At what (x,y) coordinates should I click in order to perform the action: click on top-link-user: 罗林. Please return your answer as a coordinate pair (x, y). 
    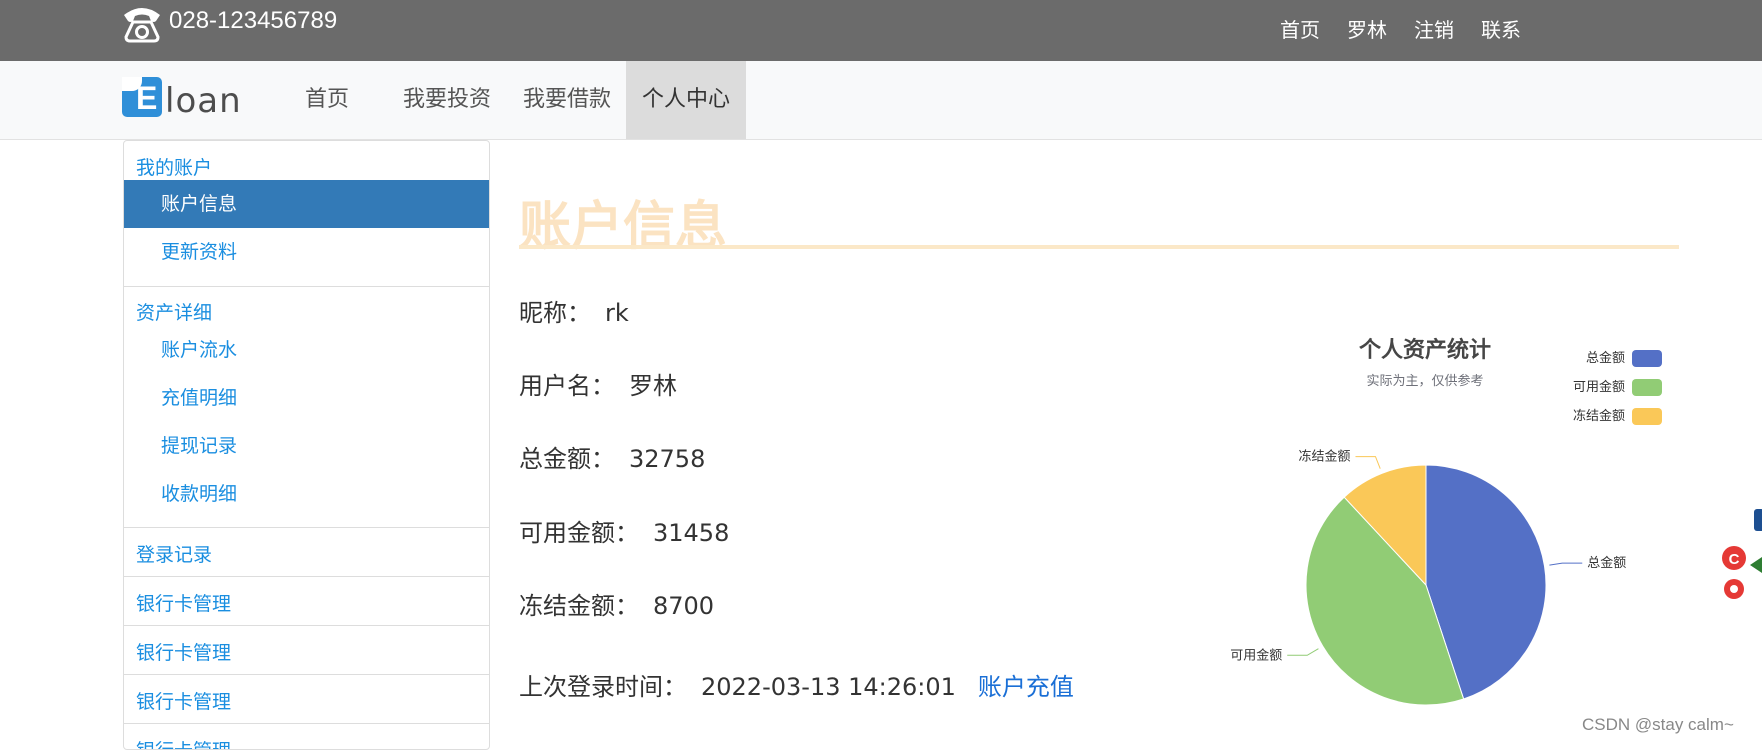
    Looking at the image, I should click on (1367, 28).